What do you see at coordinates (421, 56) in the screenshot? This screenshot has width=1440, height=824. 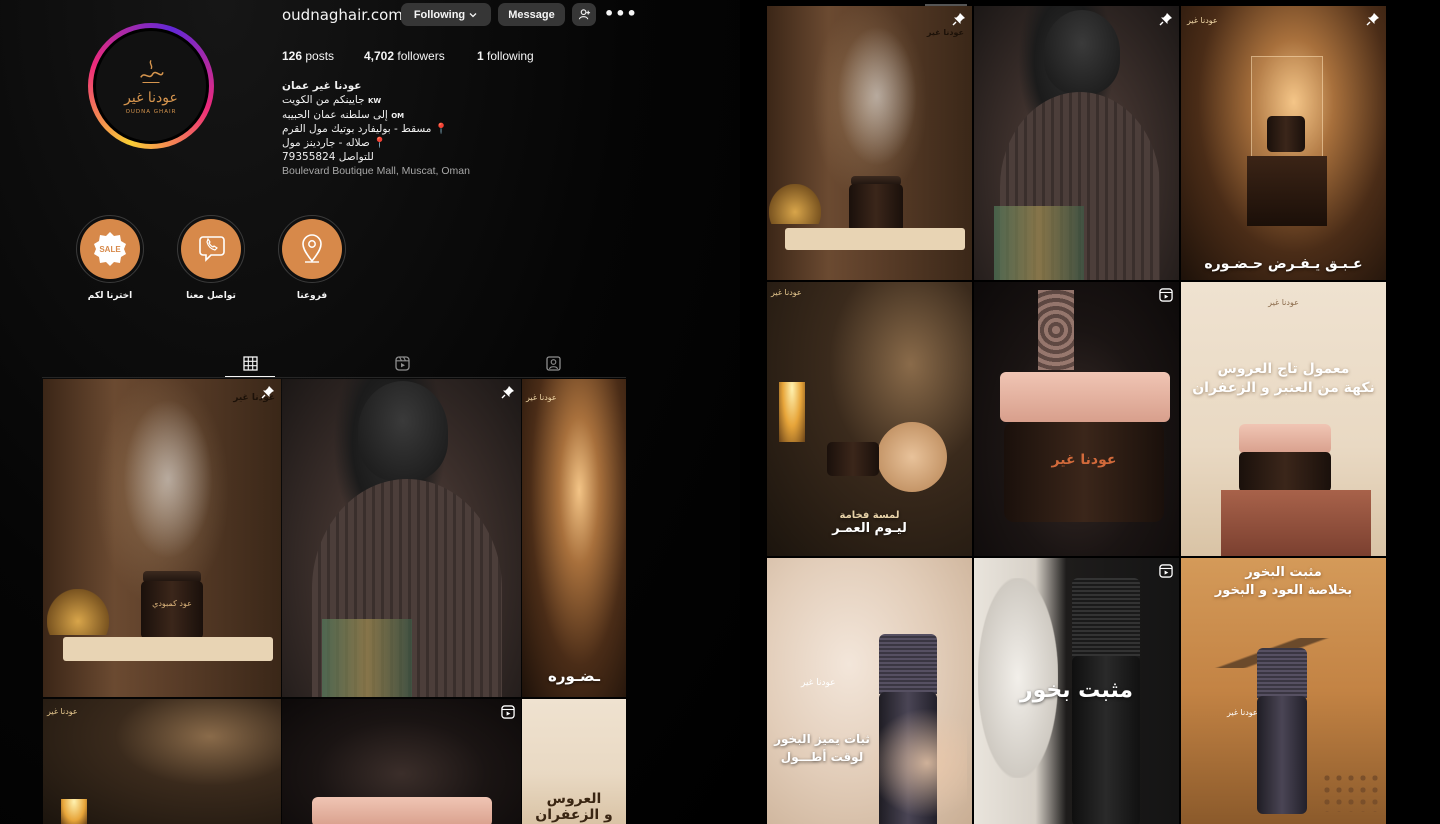 I see `followers-count-label: followers` at bounding box center [421, 56].